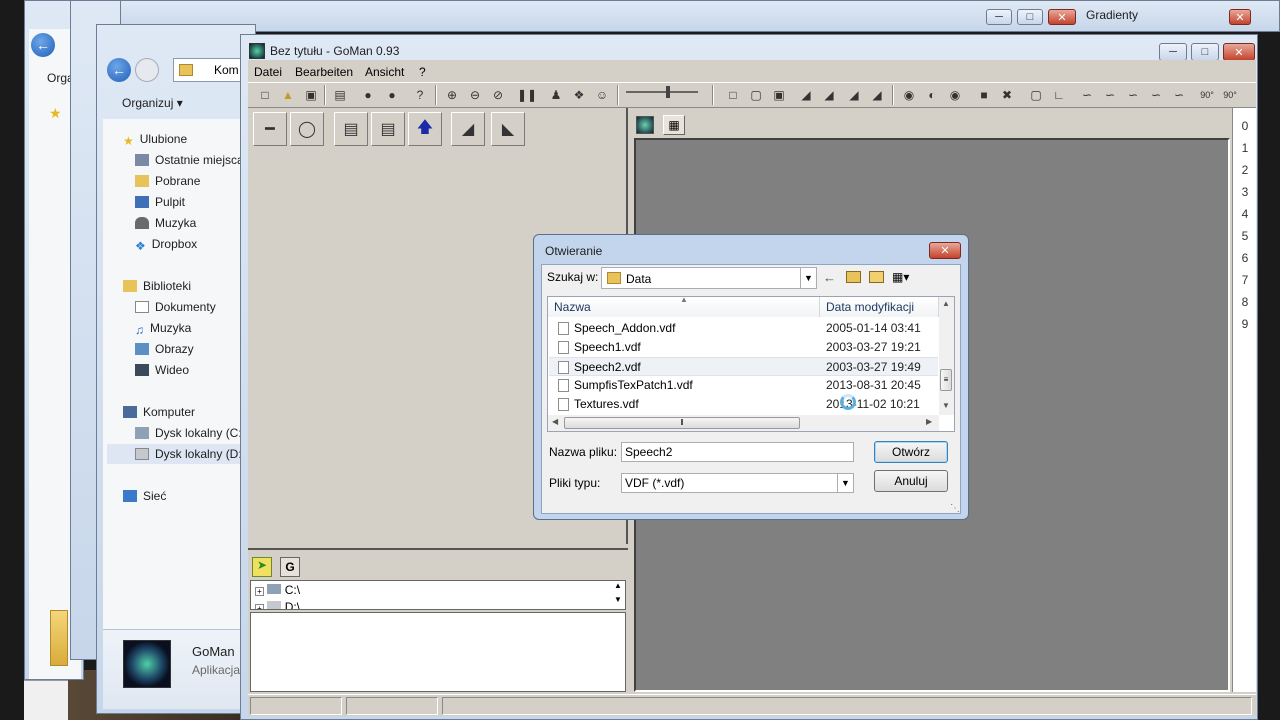 The image size is (1280, 720). Describe the element at coordinates (556, 95) in the screenshot. I see `person-icon: ♟` at that location.